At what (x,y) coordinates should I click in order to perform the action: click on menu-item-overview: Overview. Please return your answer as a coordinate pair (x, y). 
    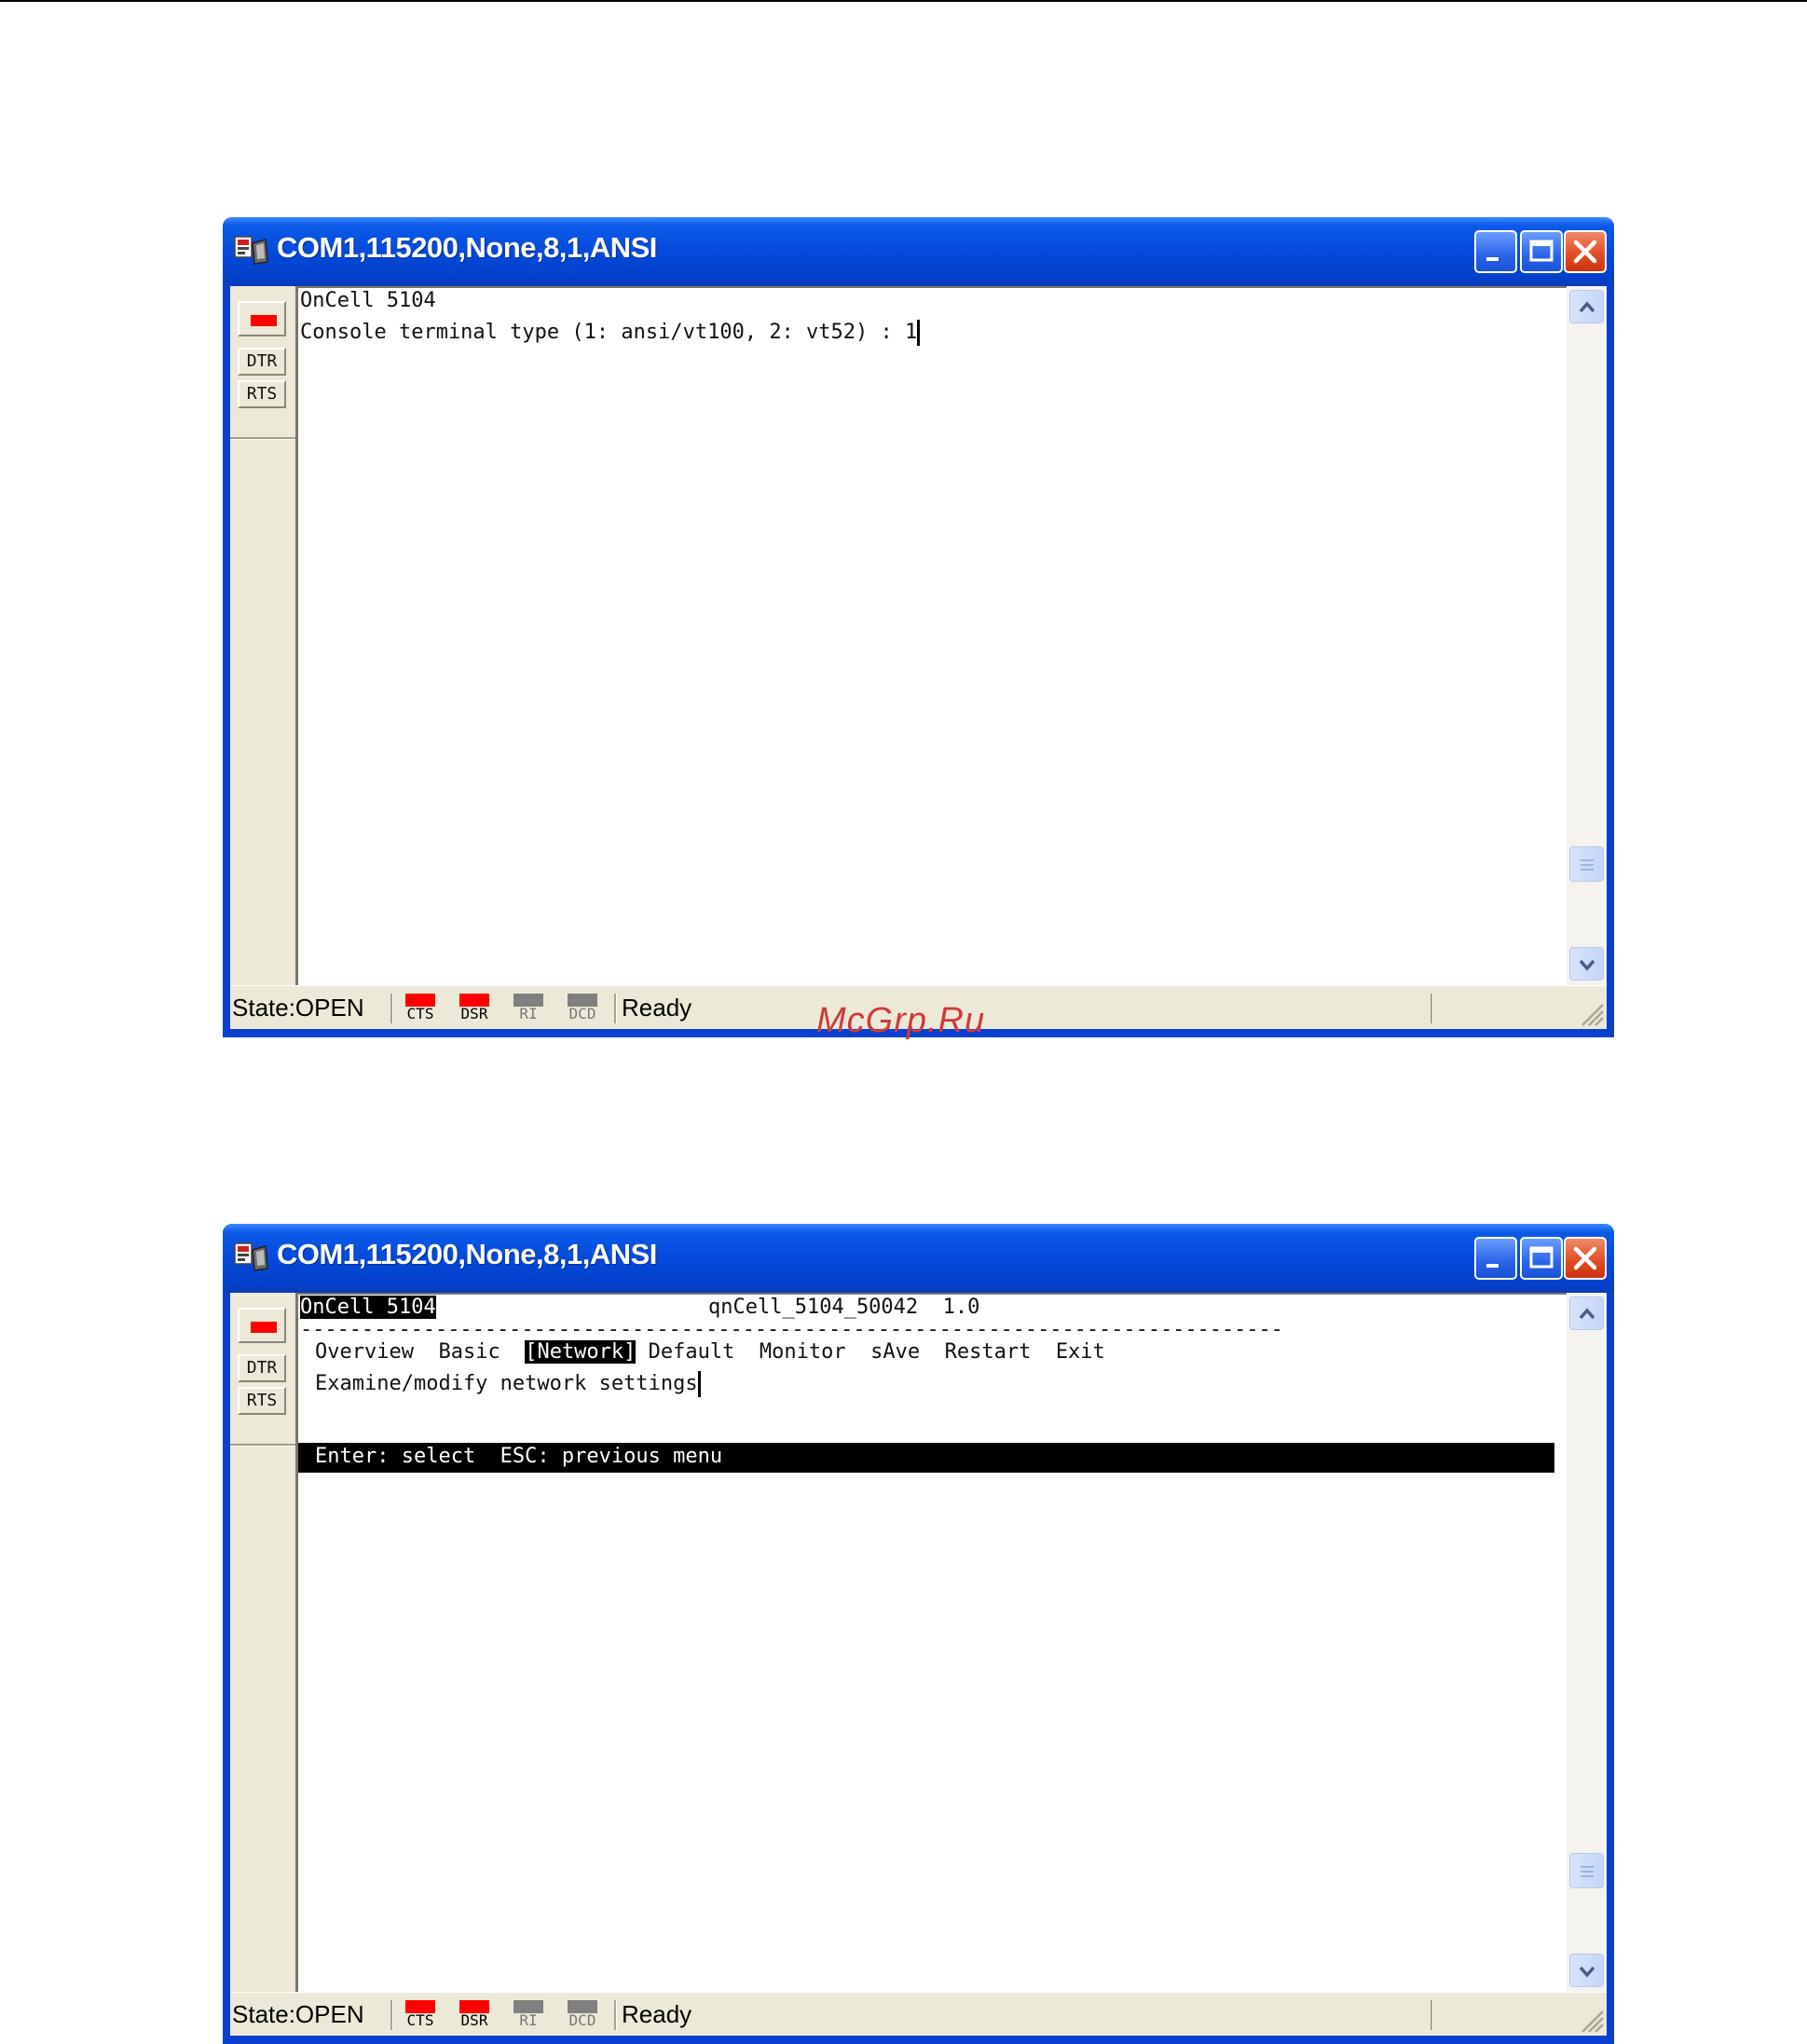
    Looking at the image, I should click on (364, 1352).